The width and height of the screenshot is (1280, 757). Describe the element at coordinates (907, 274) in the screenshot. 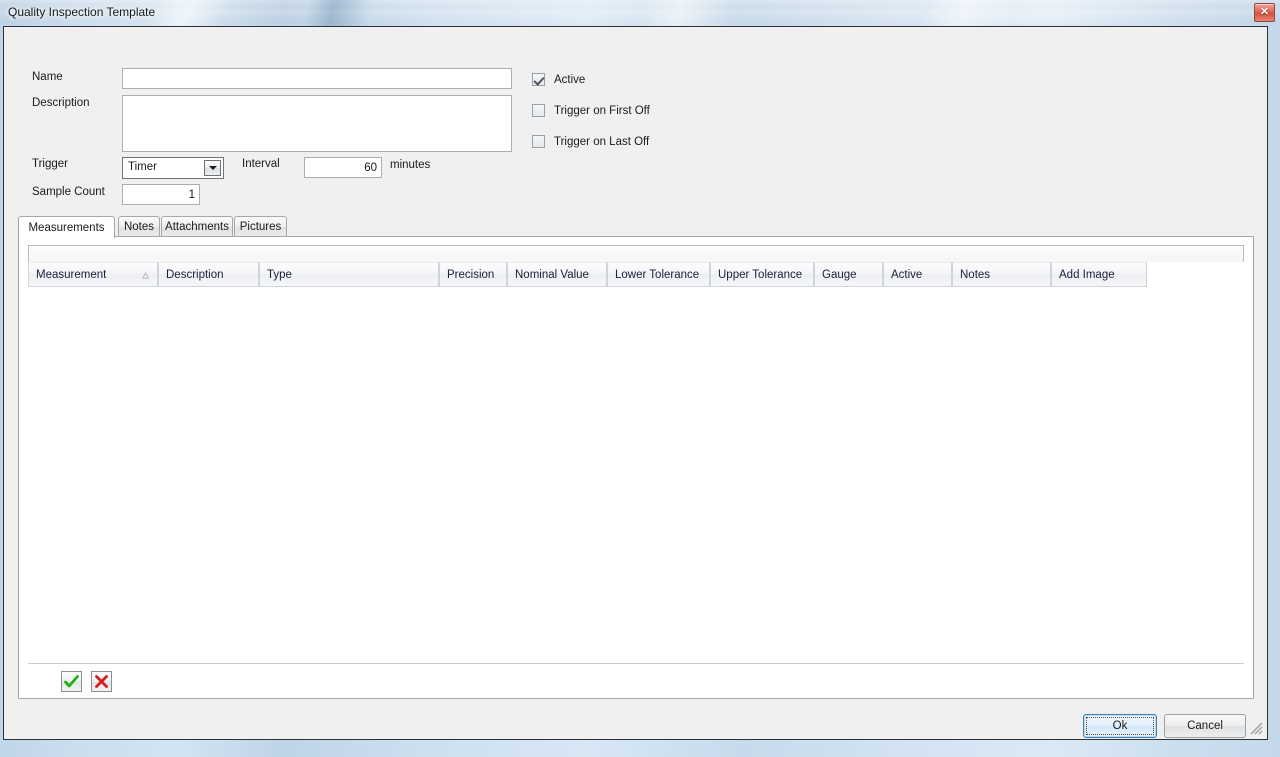

I see `grid-column-active-label: Active` at that location.